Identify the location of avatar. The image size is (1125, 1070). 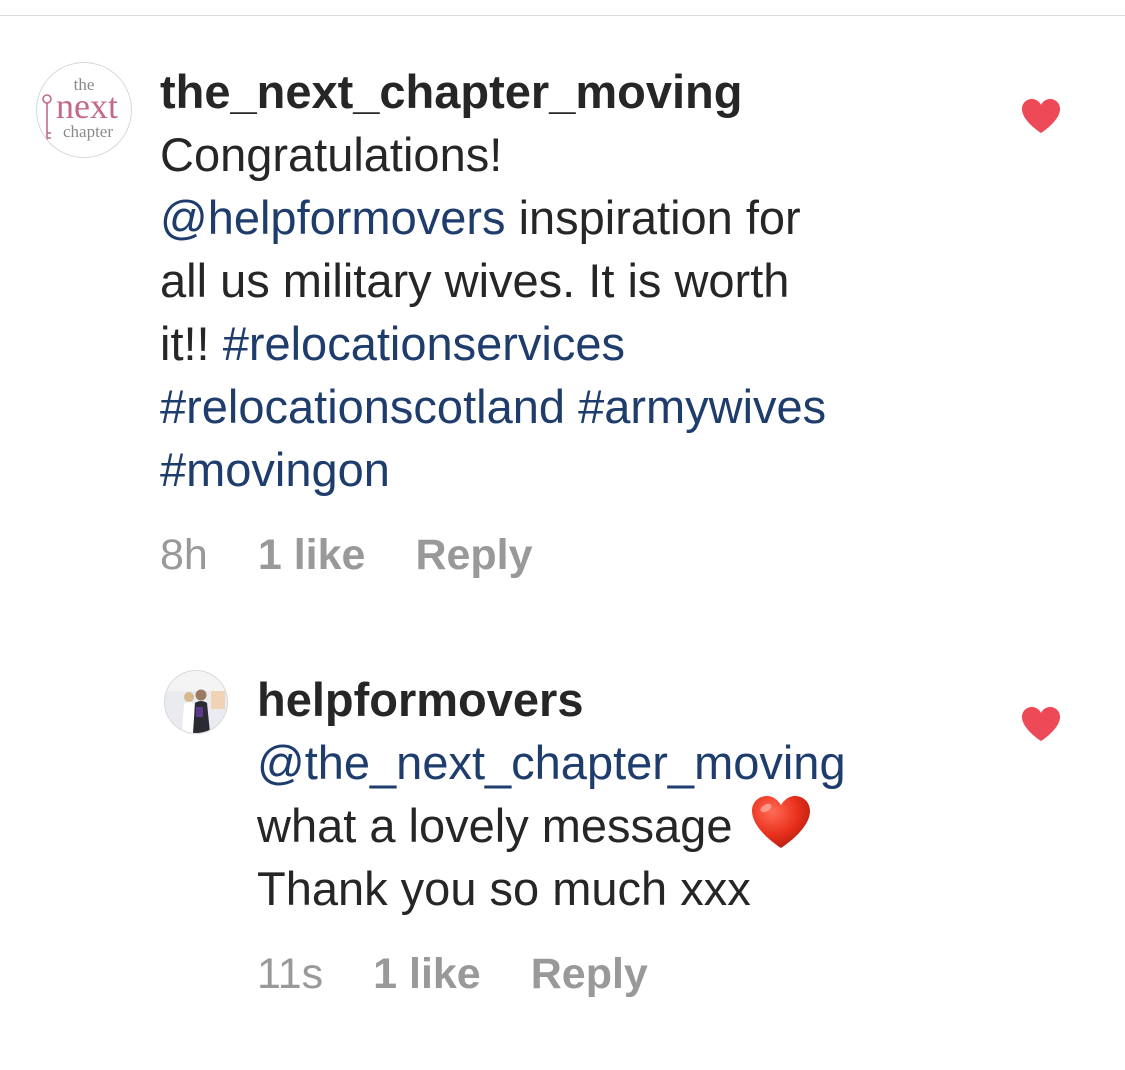
(196, 702).